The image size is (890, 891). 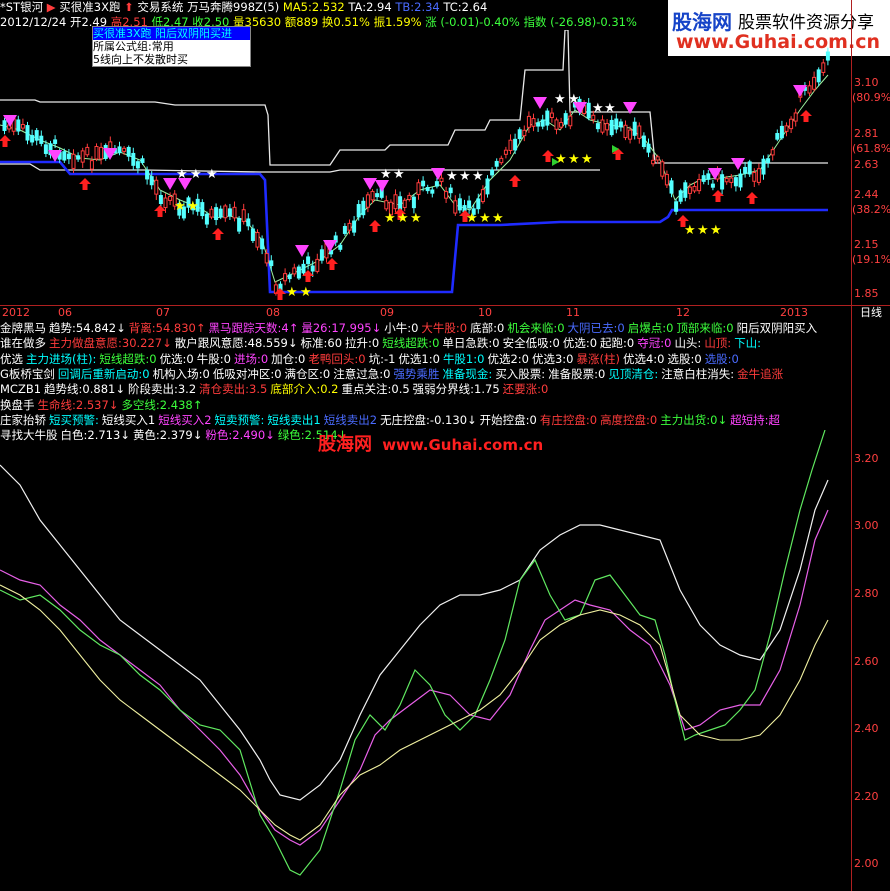 What do you see at coordinates (520, 373) in the screenshot?
I see `indicator-value: 买入股票:` at bounding box center [520, 373].